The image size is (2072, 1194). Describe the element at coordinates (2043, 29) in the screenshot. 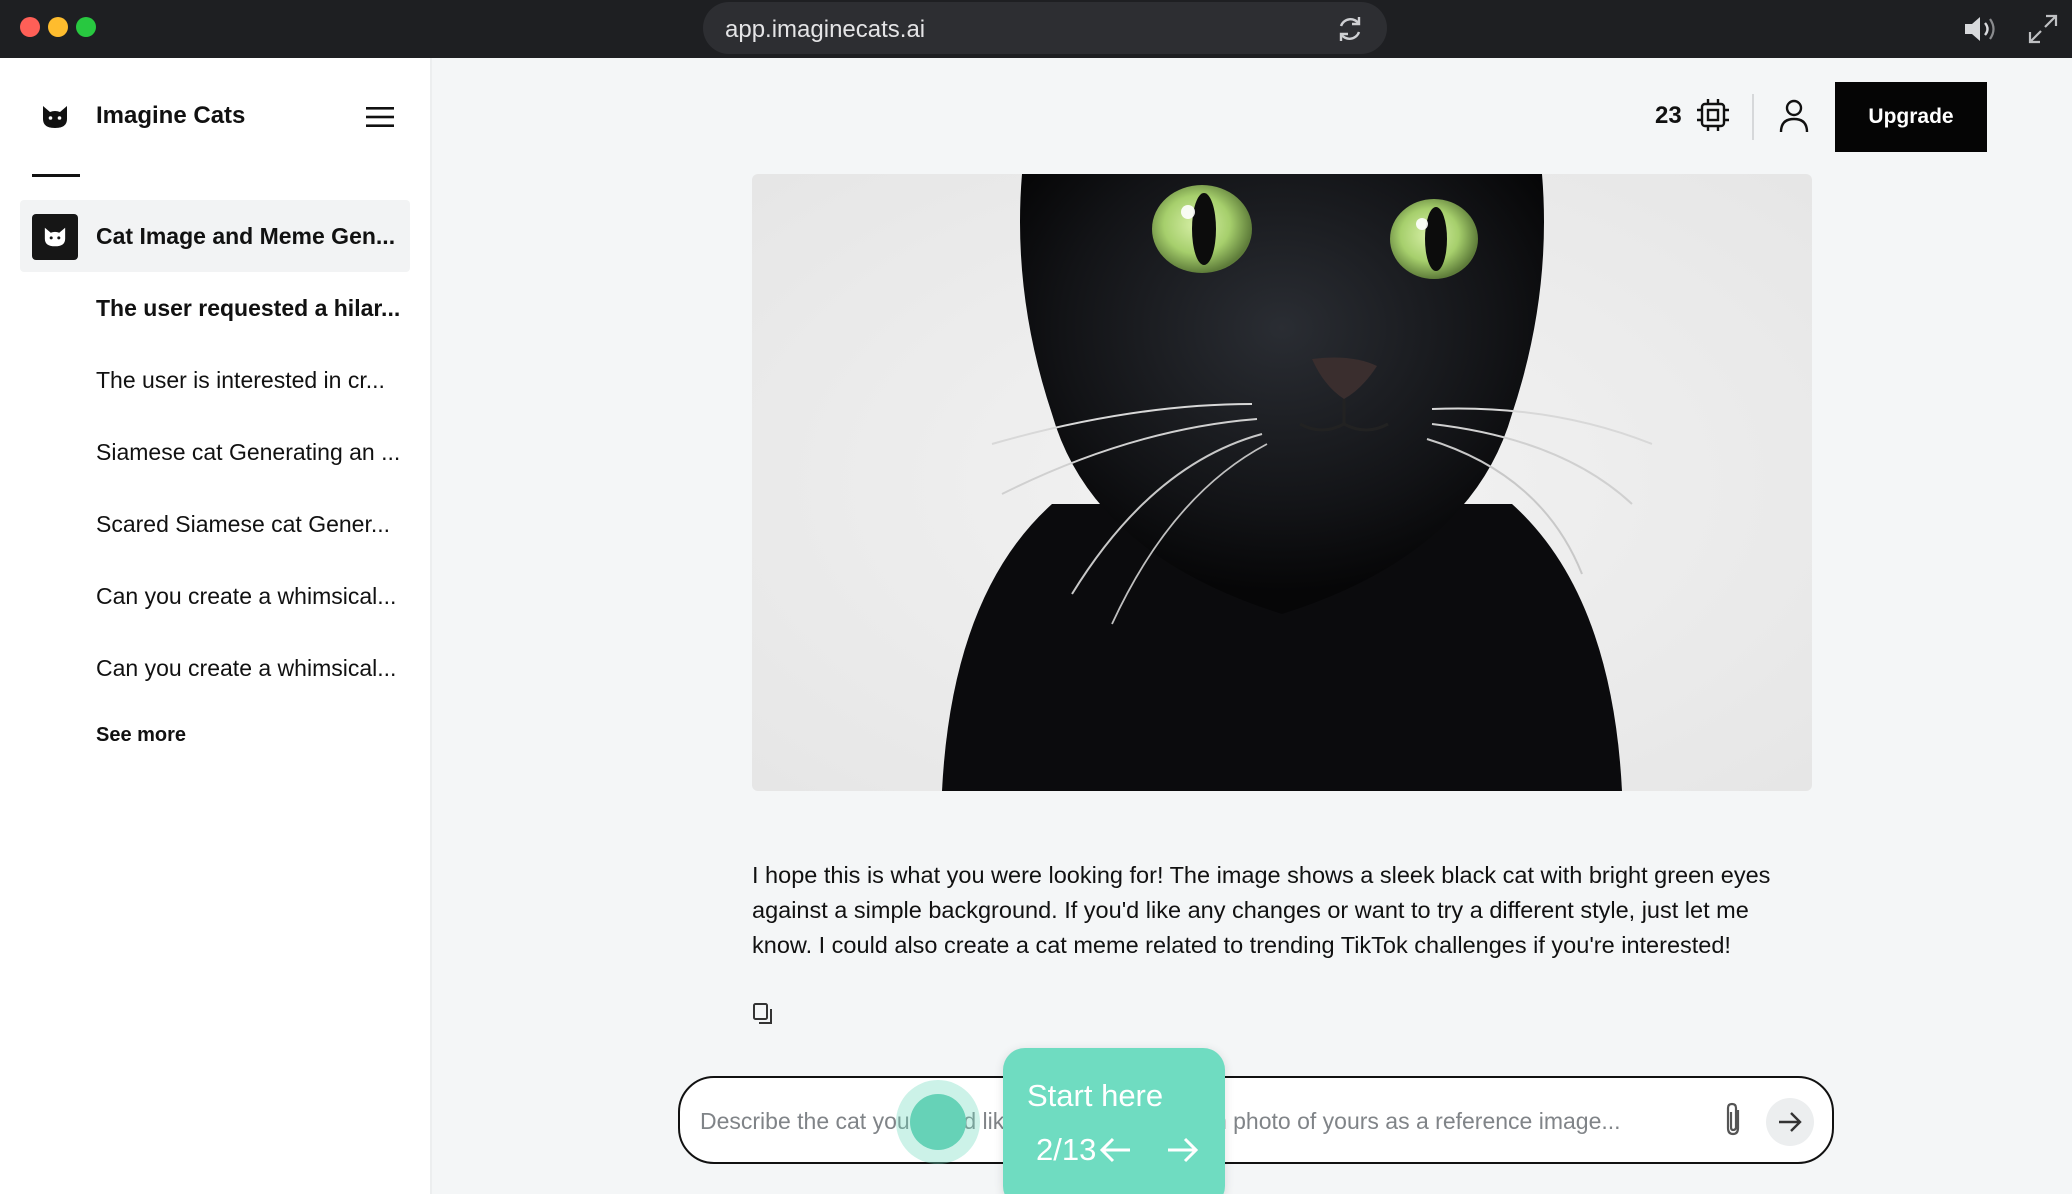

I see `expand-icon` at that location.